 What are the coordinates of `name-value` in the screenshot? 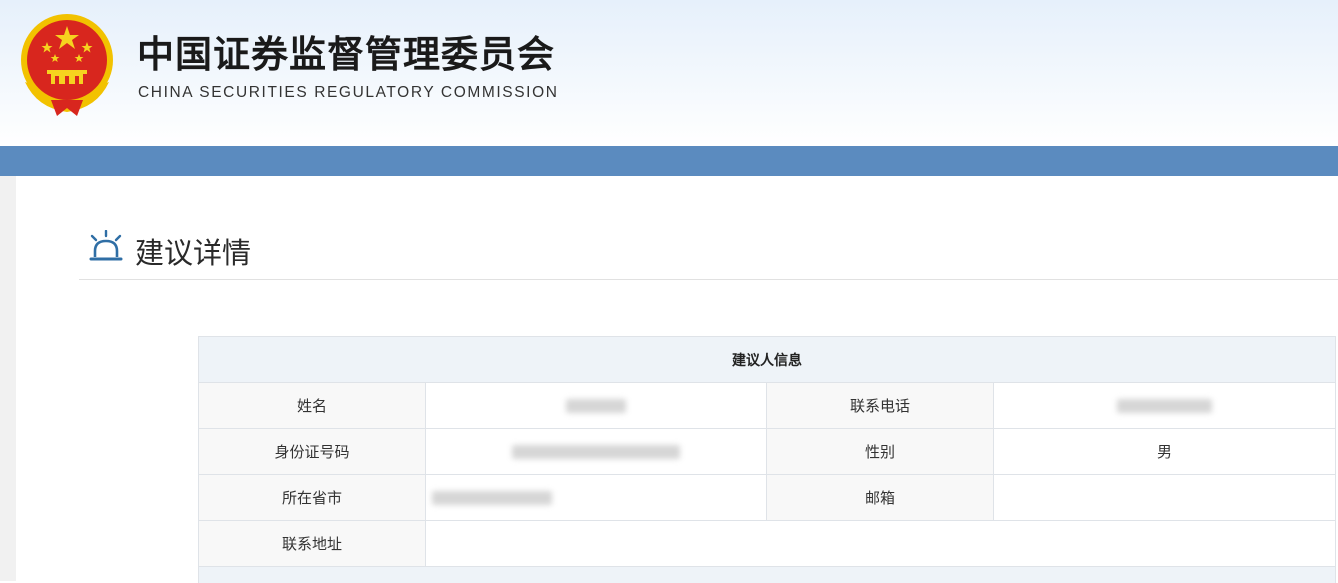 It's located at (596, 406).